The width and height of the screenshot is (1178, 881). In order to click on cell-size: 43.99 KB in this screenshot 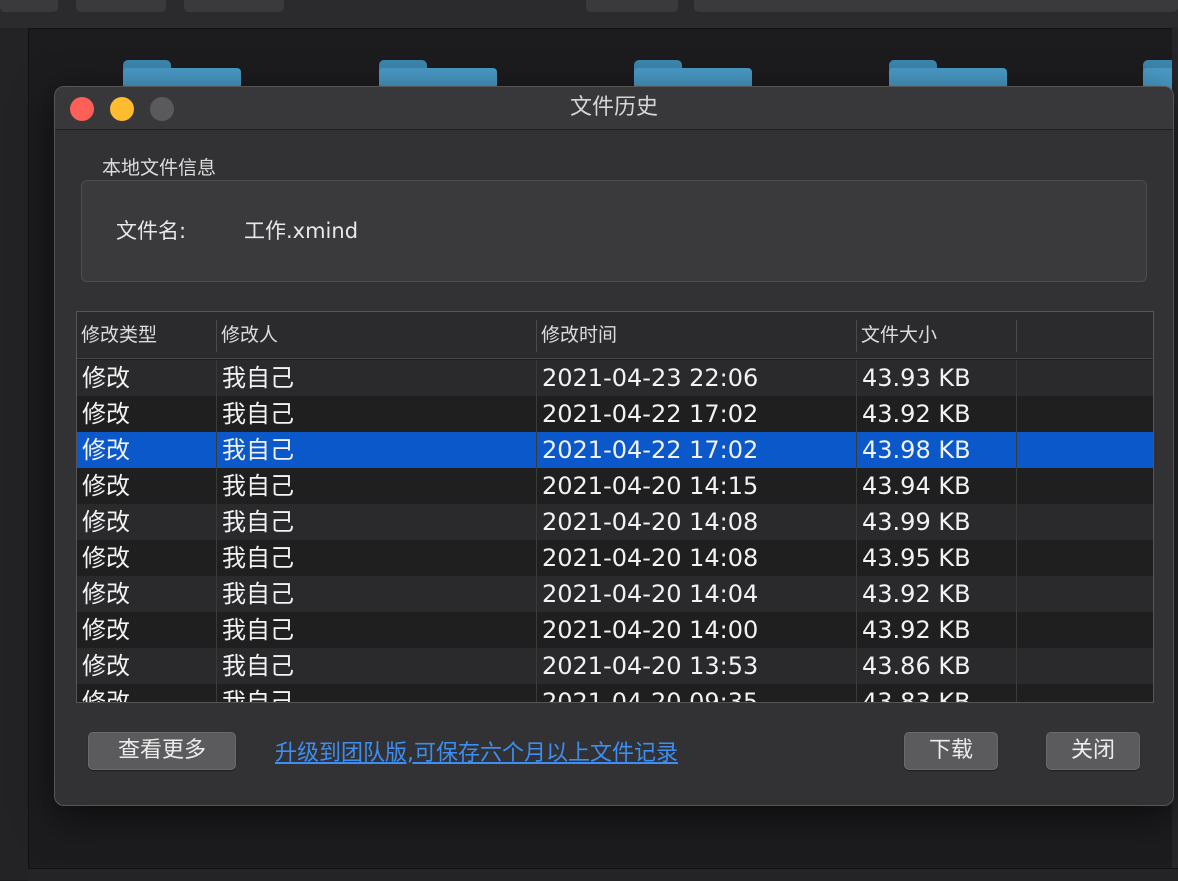, I will do `click(916, 522)`.